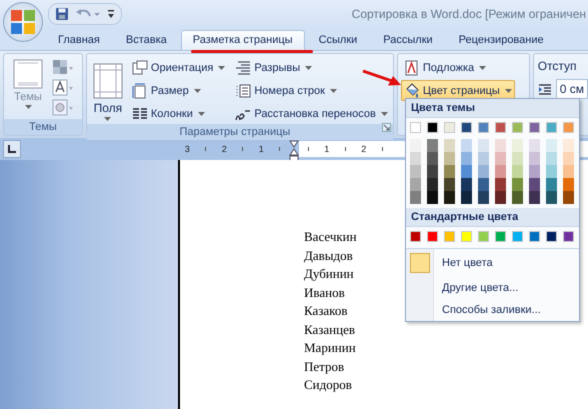  I want to click on indent-label: Отступ, so click(558, 66).